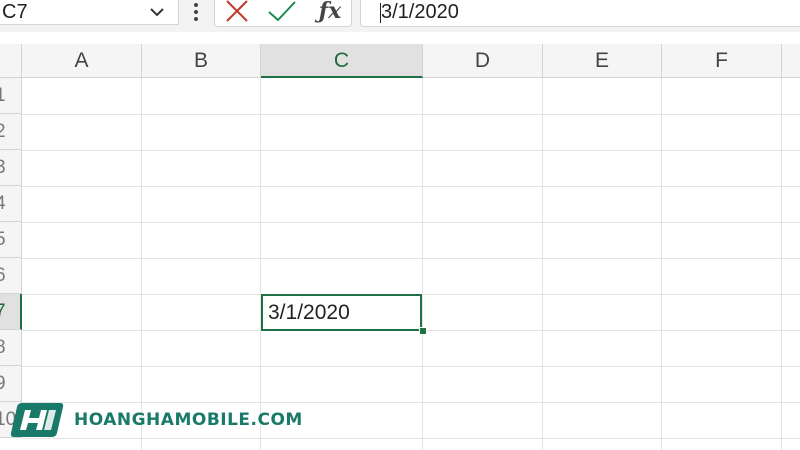 This screenshot has height=450, width=800. I want to click on row-header-6: 6, so click(11, 276).